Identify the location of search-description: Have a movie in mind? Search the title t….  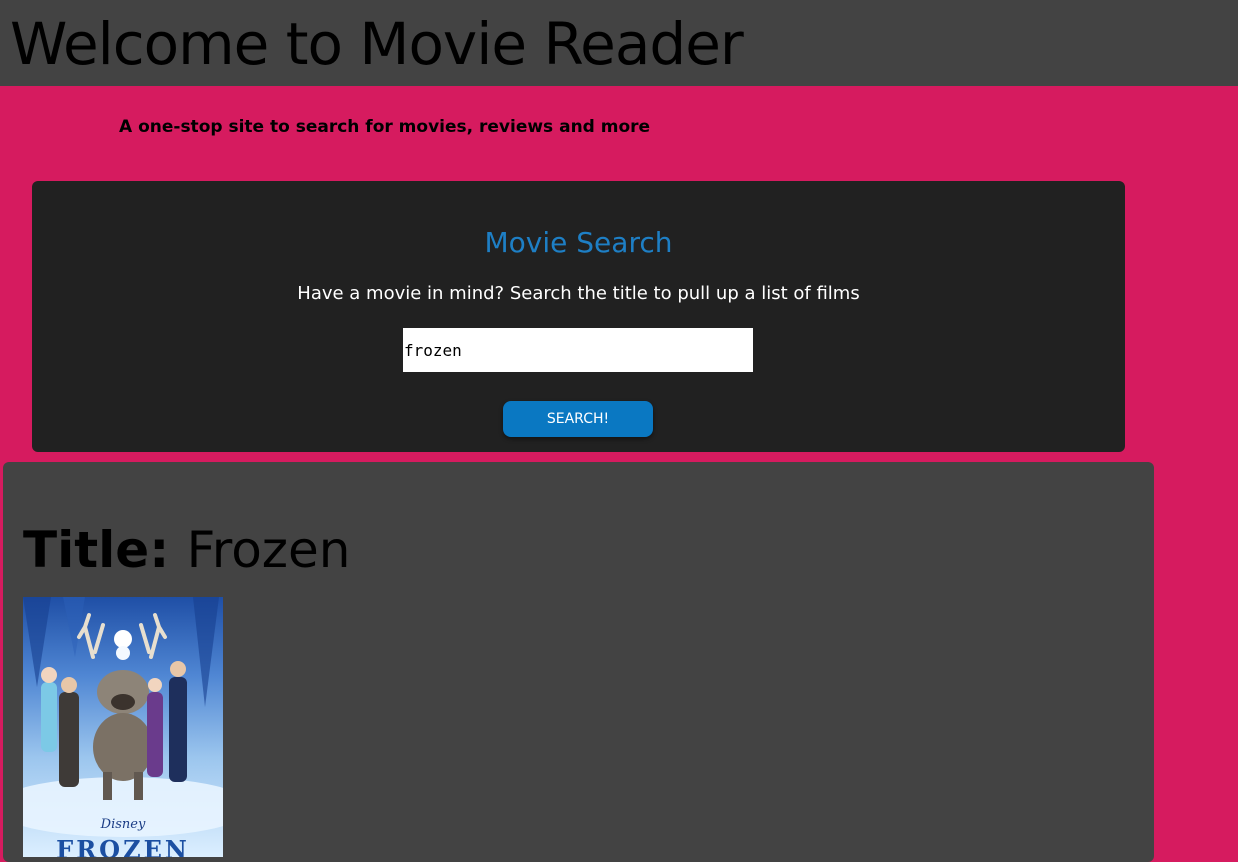
(578, 293).